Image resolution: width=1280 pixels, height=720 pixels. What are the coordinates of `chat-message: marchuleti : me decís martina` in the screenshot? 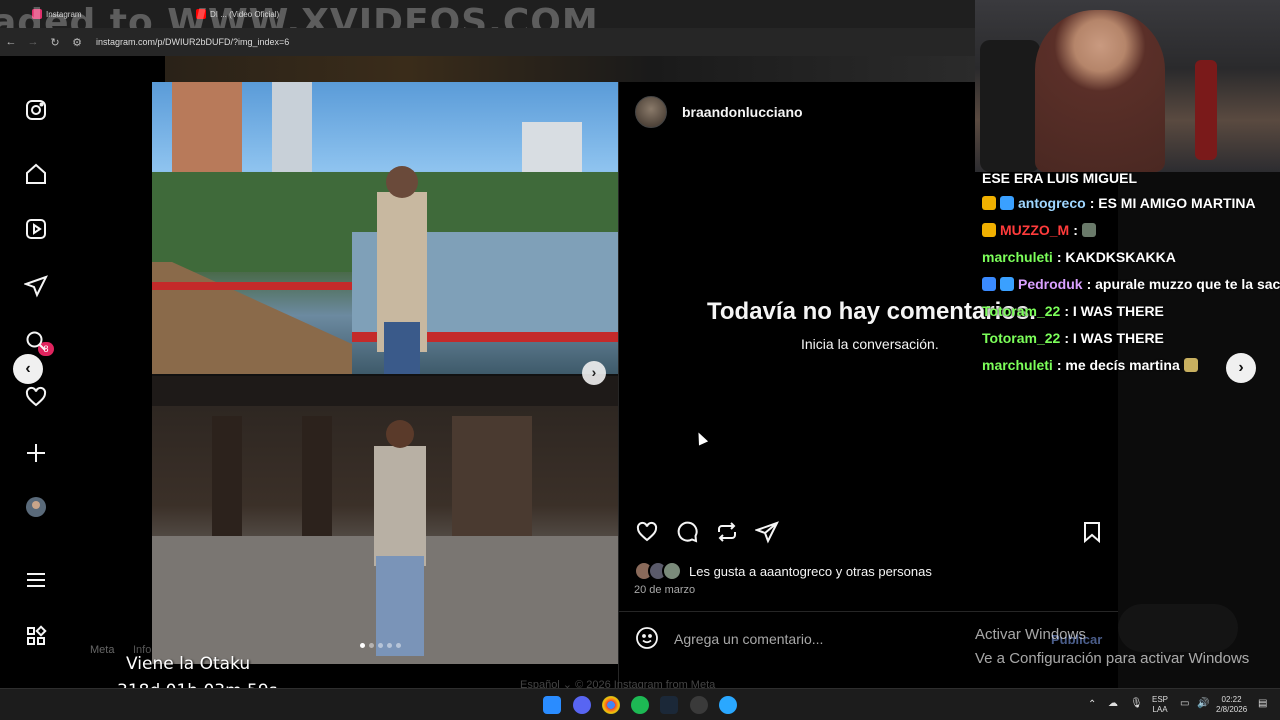 It's located at (1090, 365).